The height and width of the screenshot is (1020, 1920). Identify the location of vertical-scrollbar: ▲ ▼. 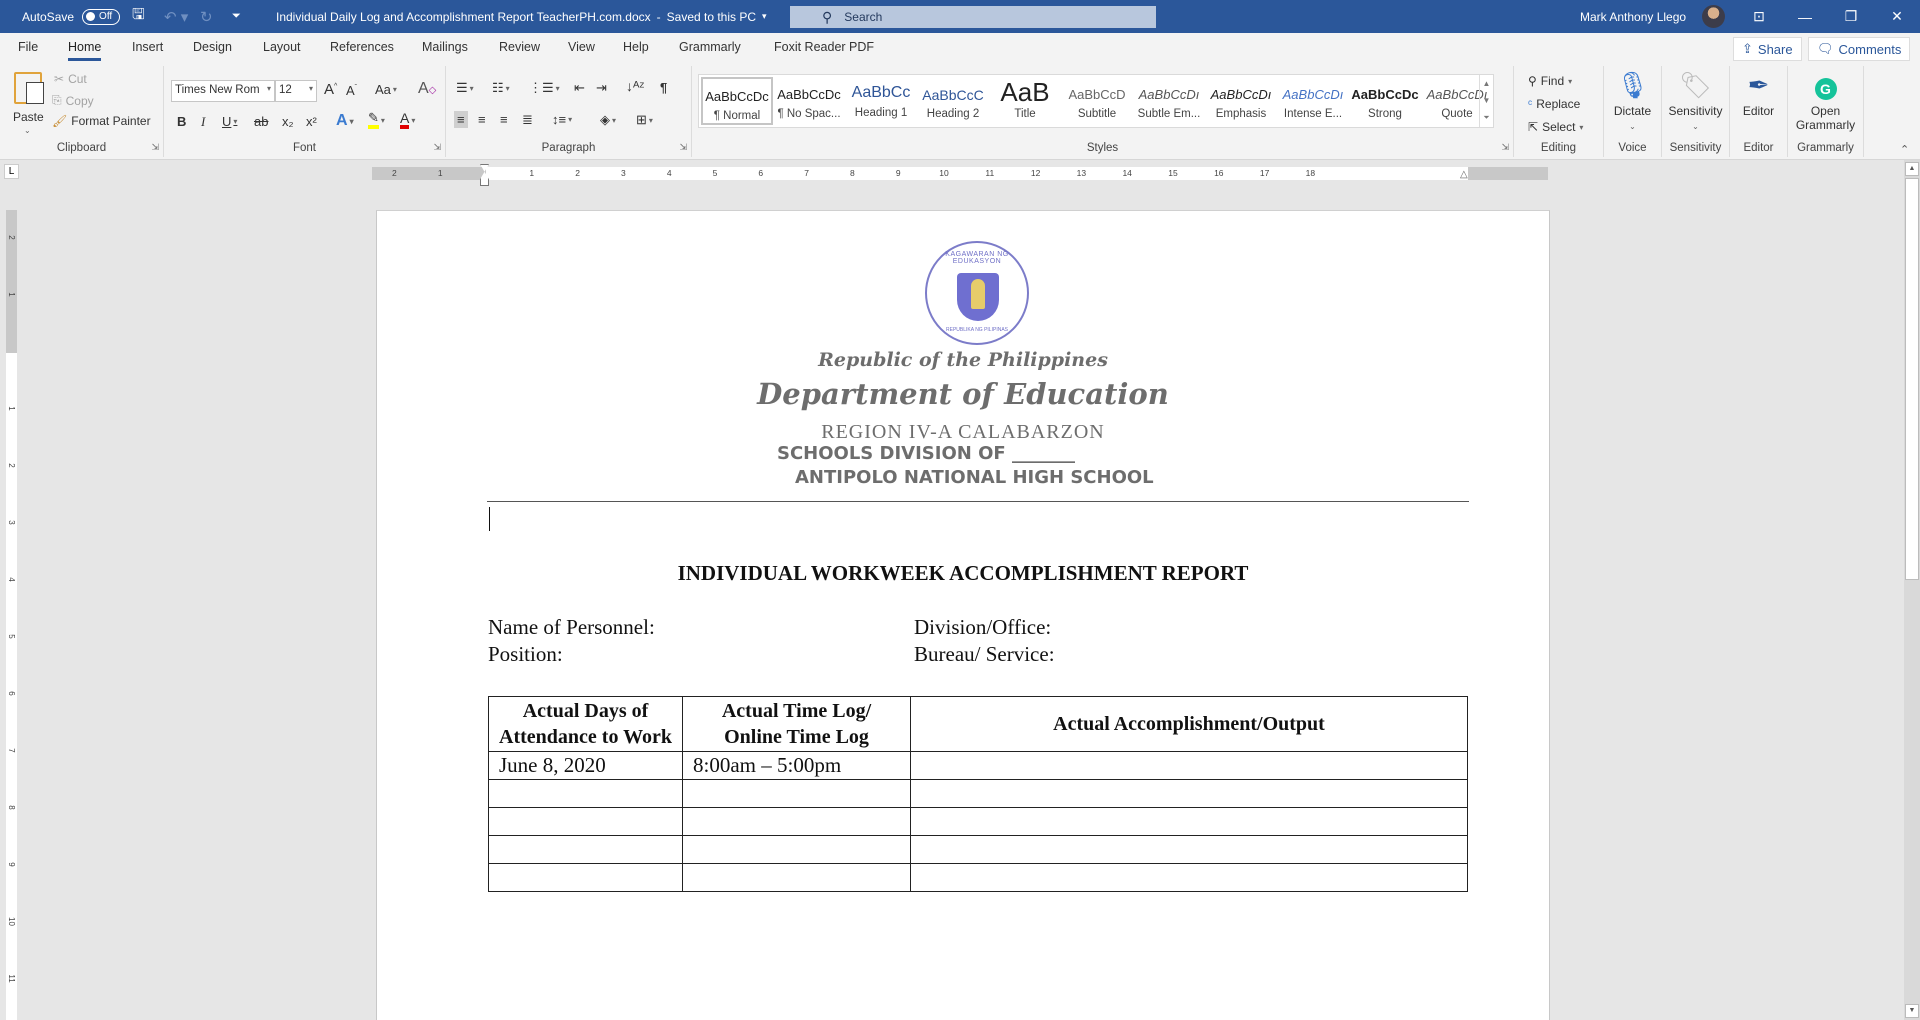
(1912, 590).